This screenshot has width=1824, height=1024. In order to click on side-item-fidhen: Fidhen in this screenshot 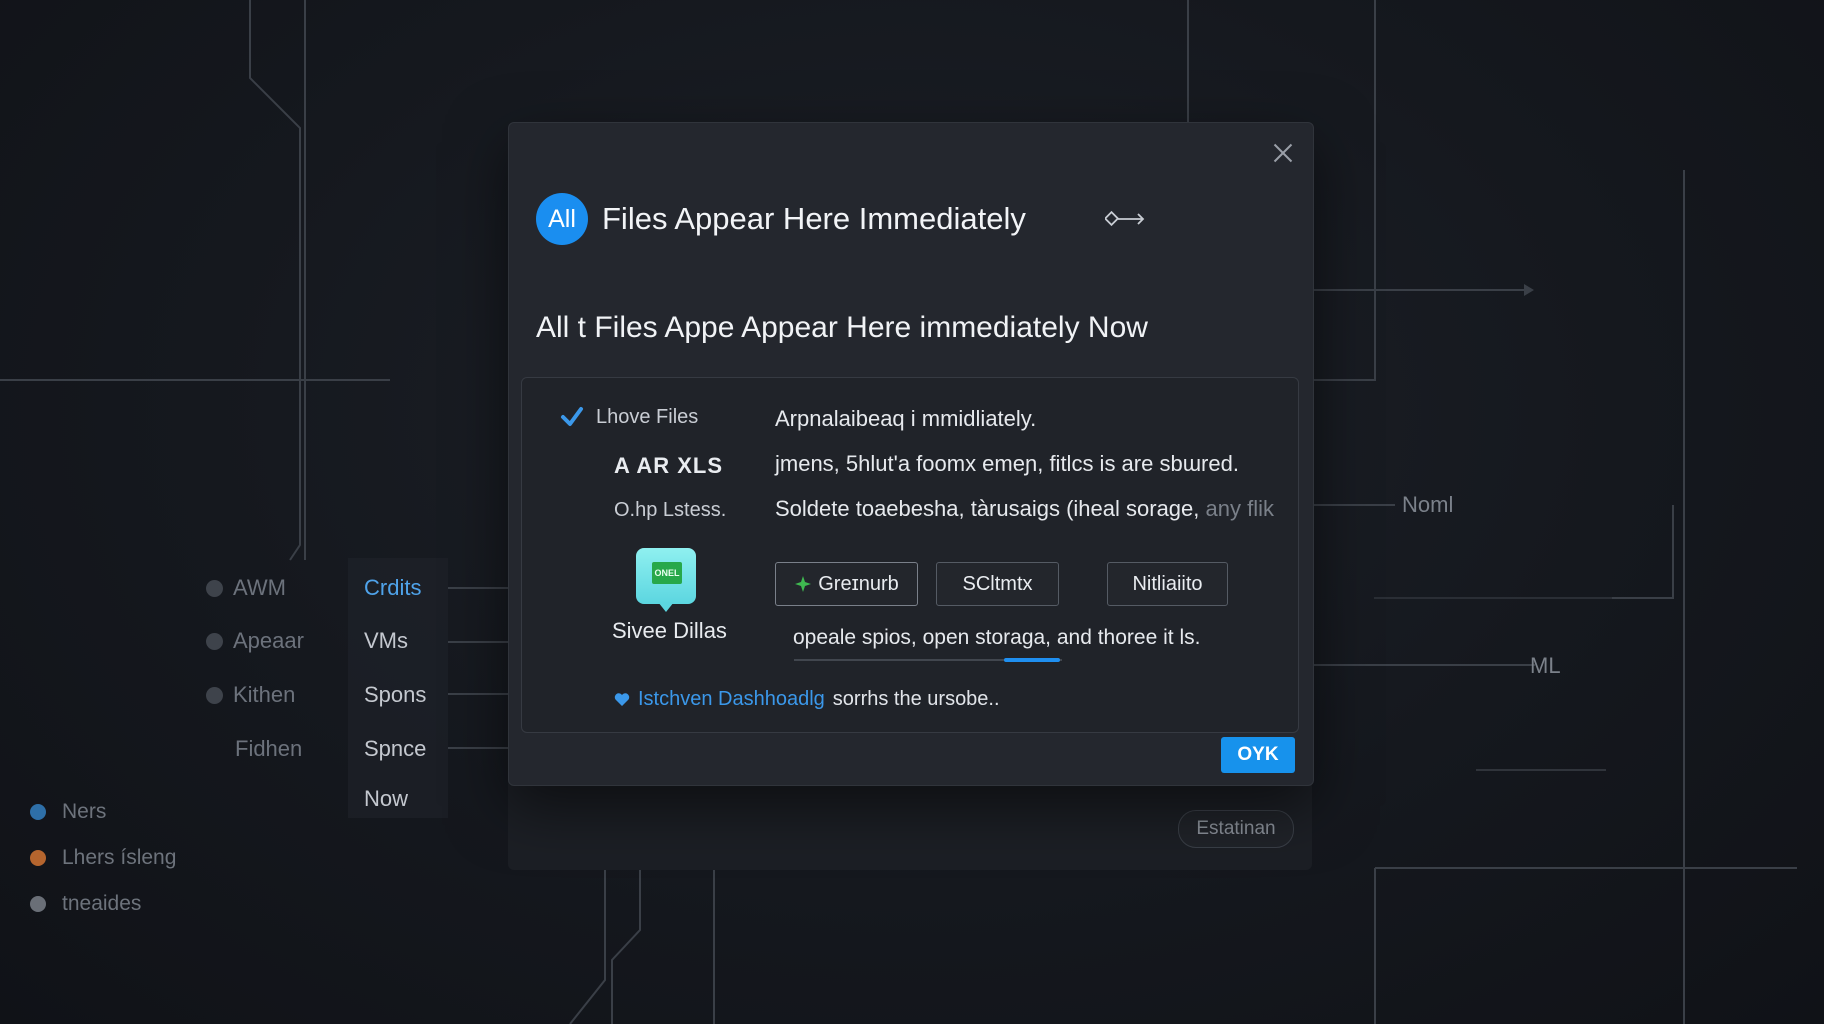, I will do `click(268, 749)`.